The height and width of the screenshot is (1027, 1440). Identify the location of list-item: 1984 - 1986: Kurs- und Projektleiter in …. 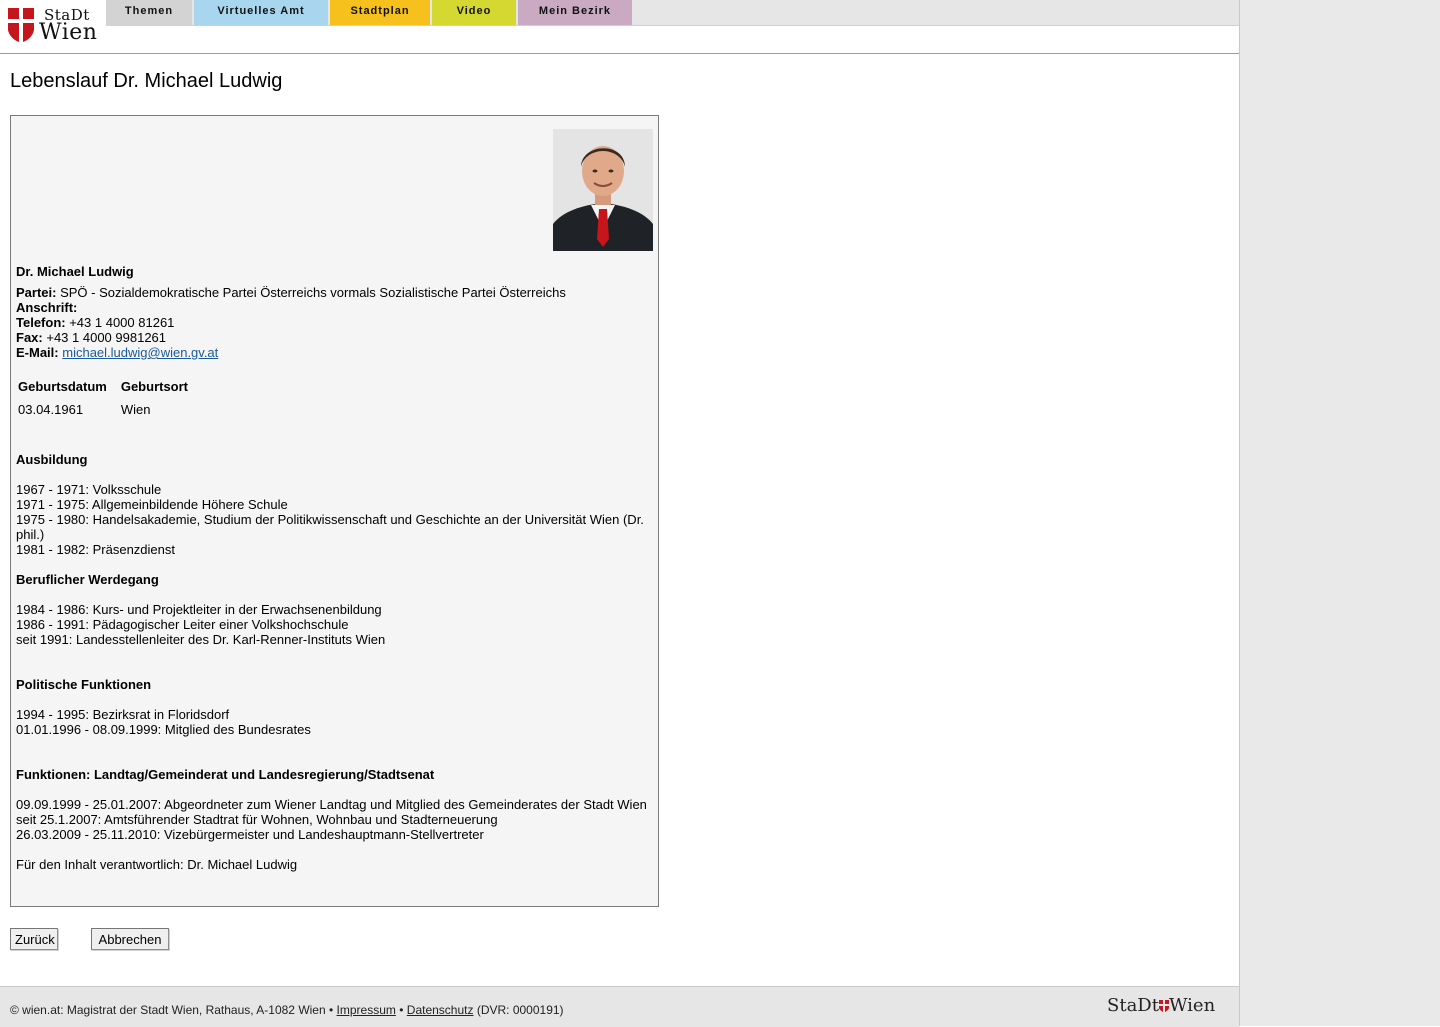
(199, 609).